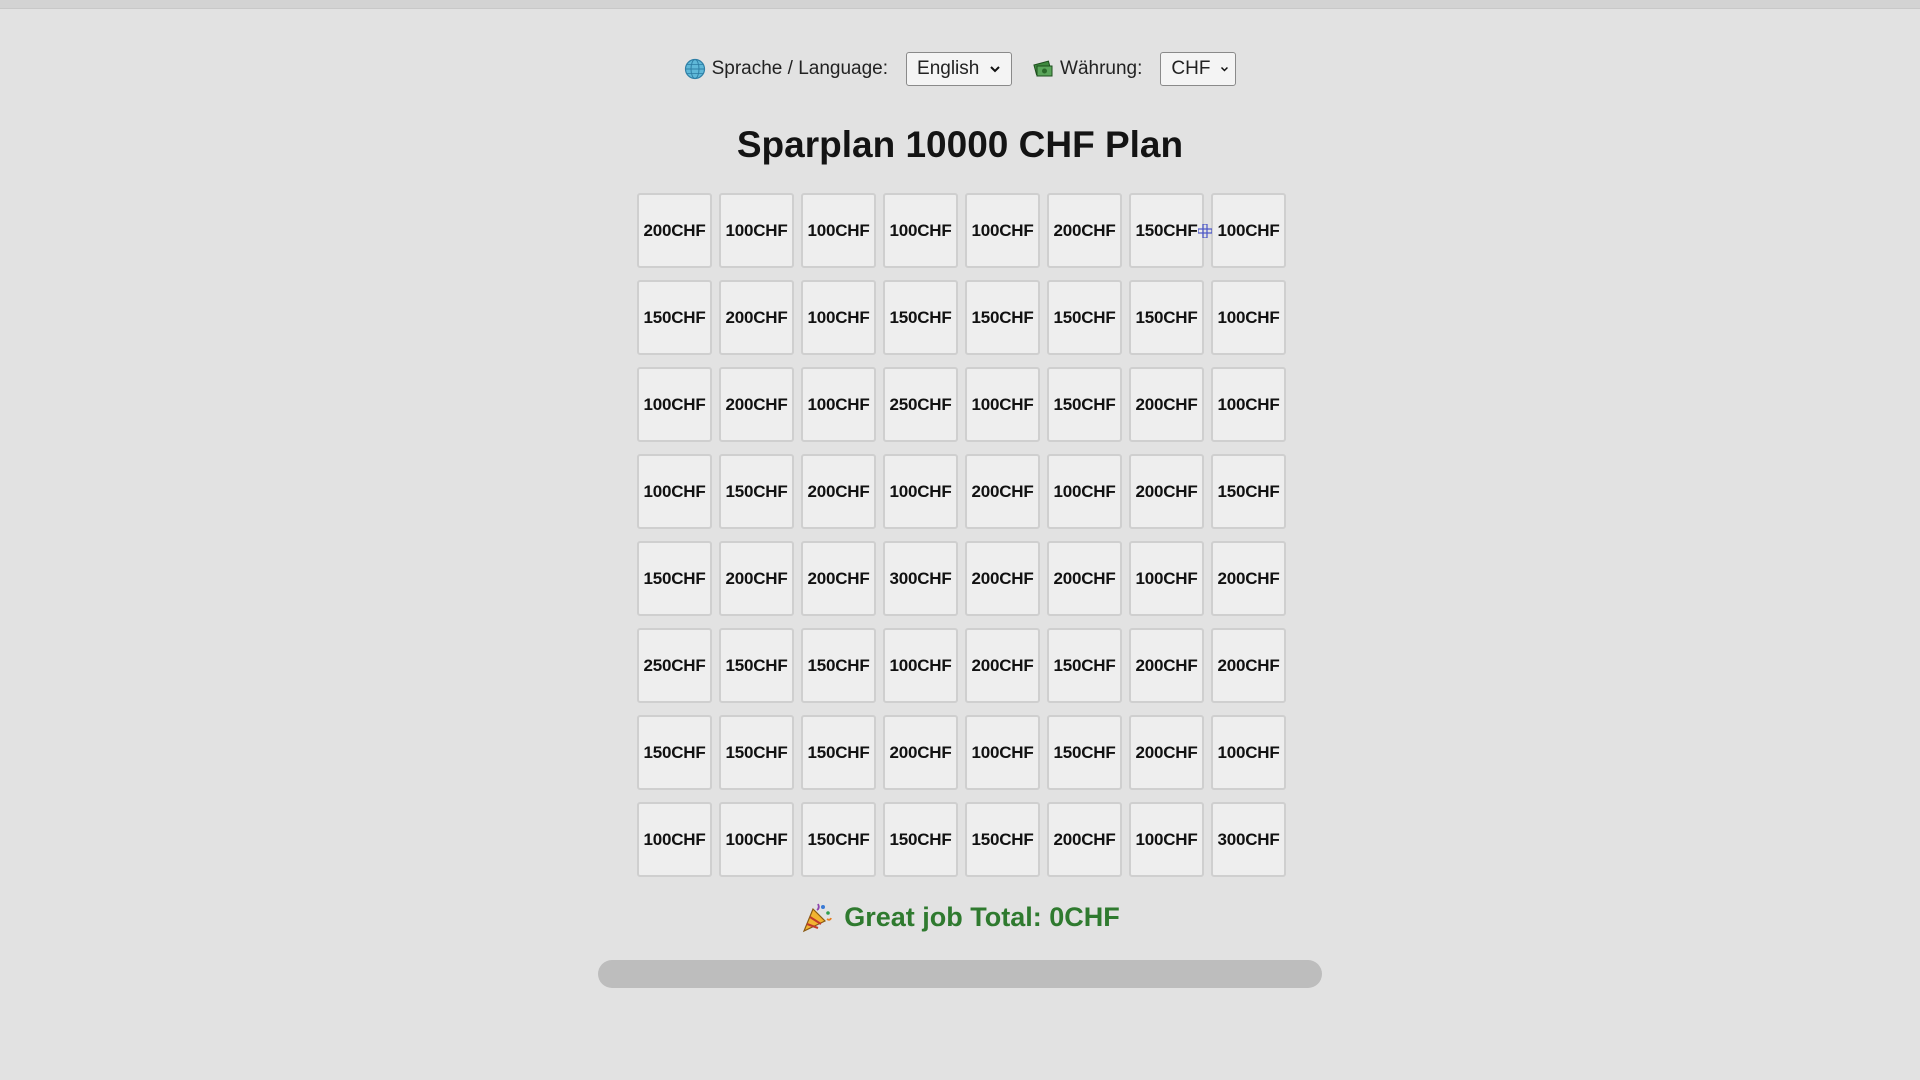  I want to click on cursor-icon, so click(1205, 231).